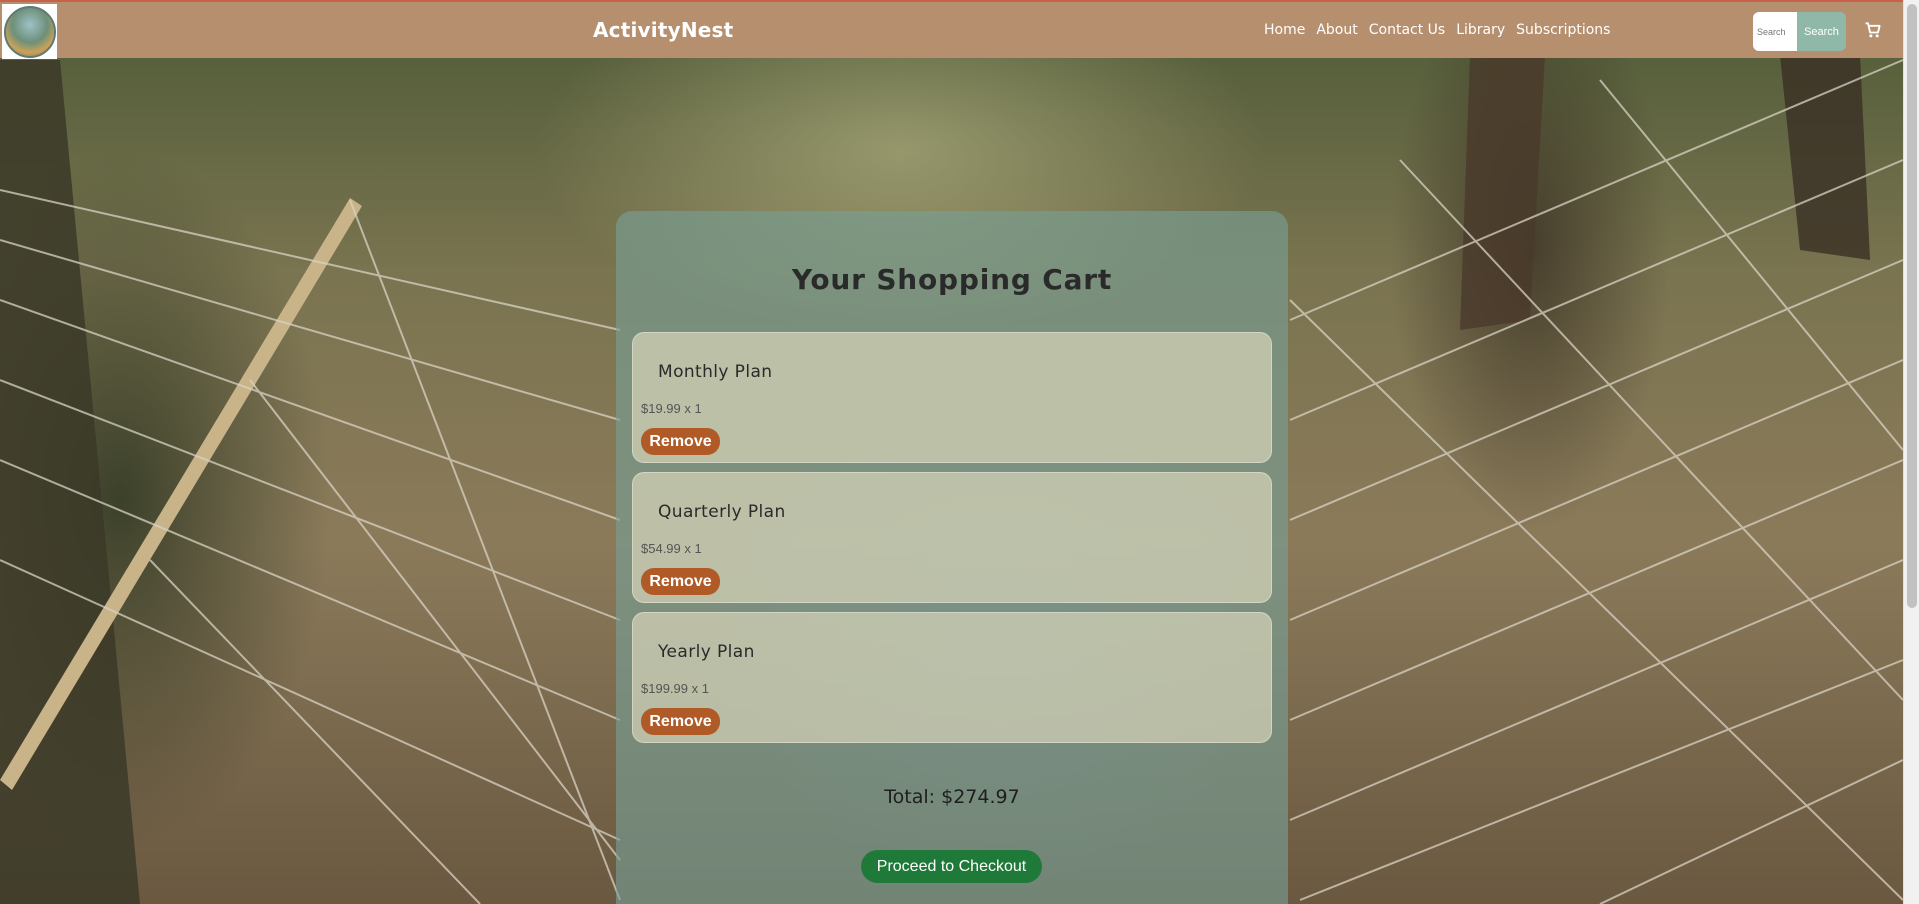 This screenshot has width=1919, height=904. Describe the element at coordinates (952, 537) in the screenshot. I see `cart-item: Quarterly Plan $54.99 x 1 Remove` at that location.